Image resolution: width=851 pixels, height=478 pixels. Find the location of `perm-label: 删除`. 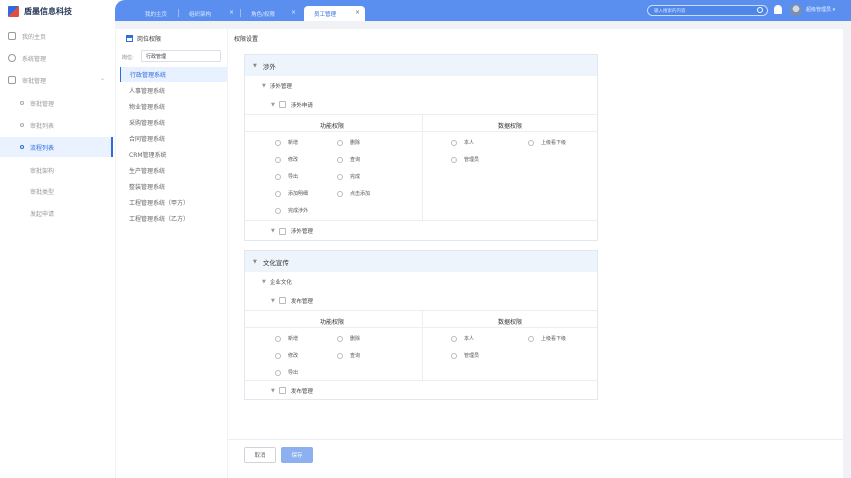

perm-label: 删除 is located at coordinates (355, 143).